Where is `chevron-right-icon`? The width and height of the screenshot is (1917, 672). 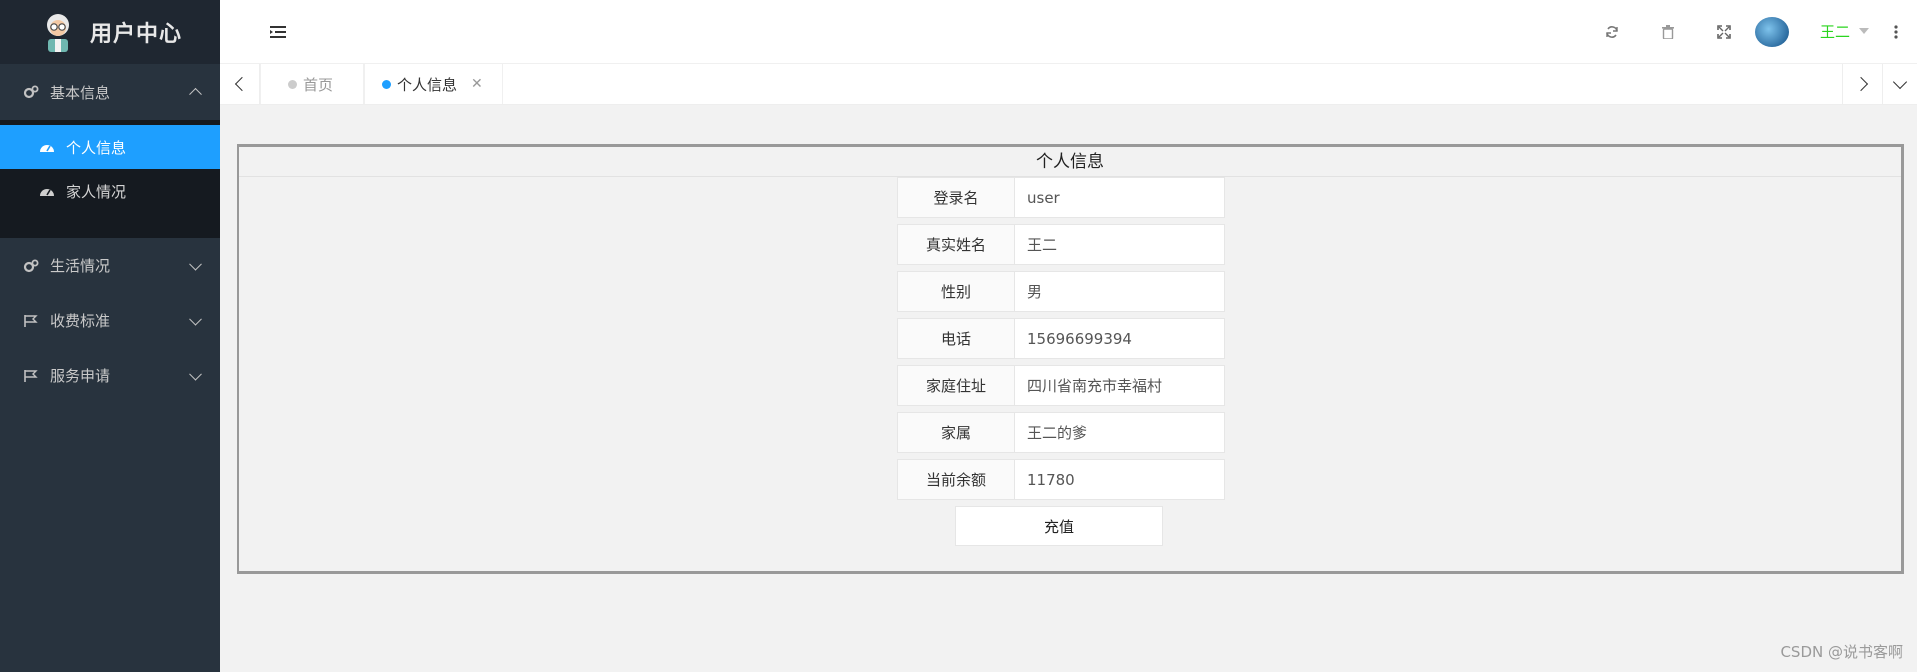
chevron-right-icon is located at coordinates (1860, 84).